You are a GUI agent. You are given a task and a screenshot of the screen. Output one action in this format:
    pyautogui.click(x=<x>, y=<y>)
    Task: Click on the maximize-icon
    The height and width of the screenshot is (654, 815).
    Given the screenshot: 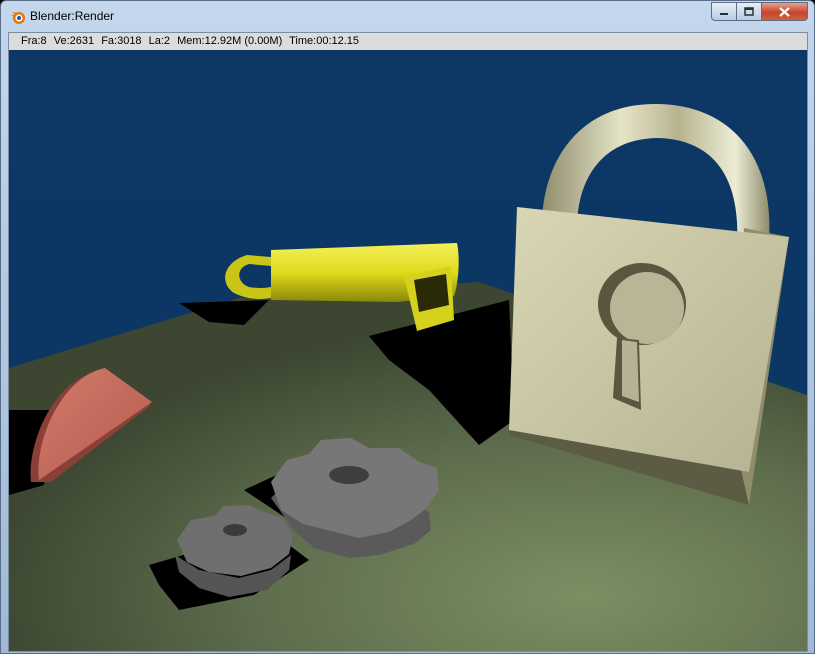 What is the action you would take?
    pyautogui.click(x=749, y=11)
    